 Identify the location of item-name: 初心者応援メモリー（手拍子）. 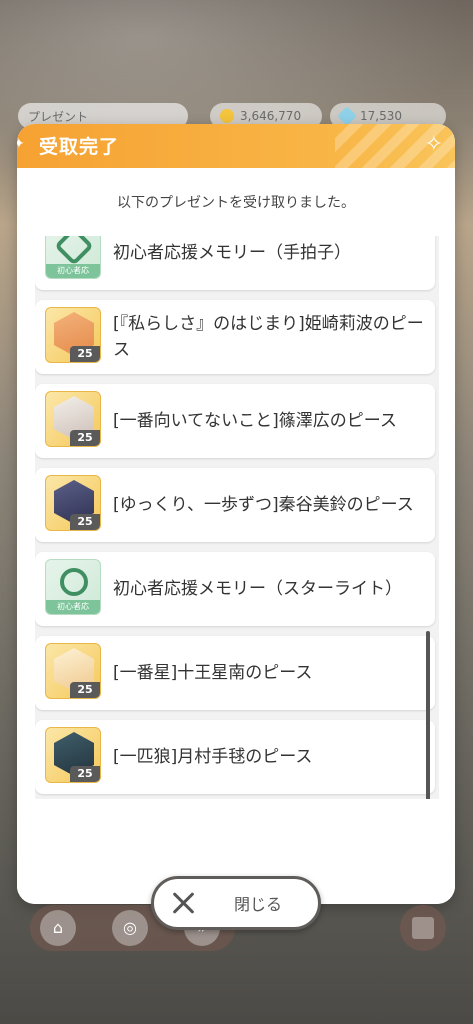
(232, 253).